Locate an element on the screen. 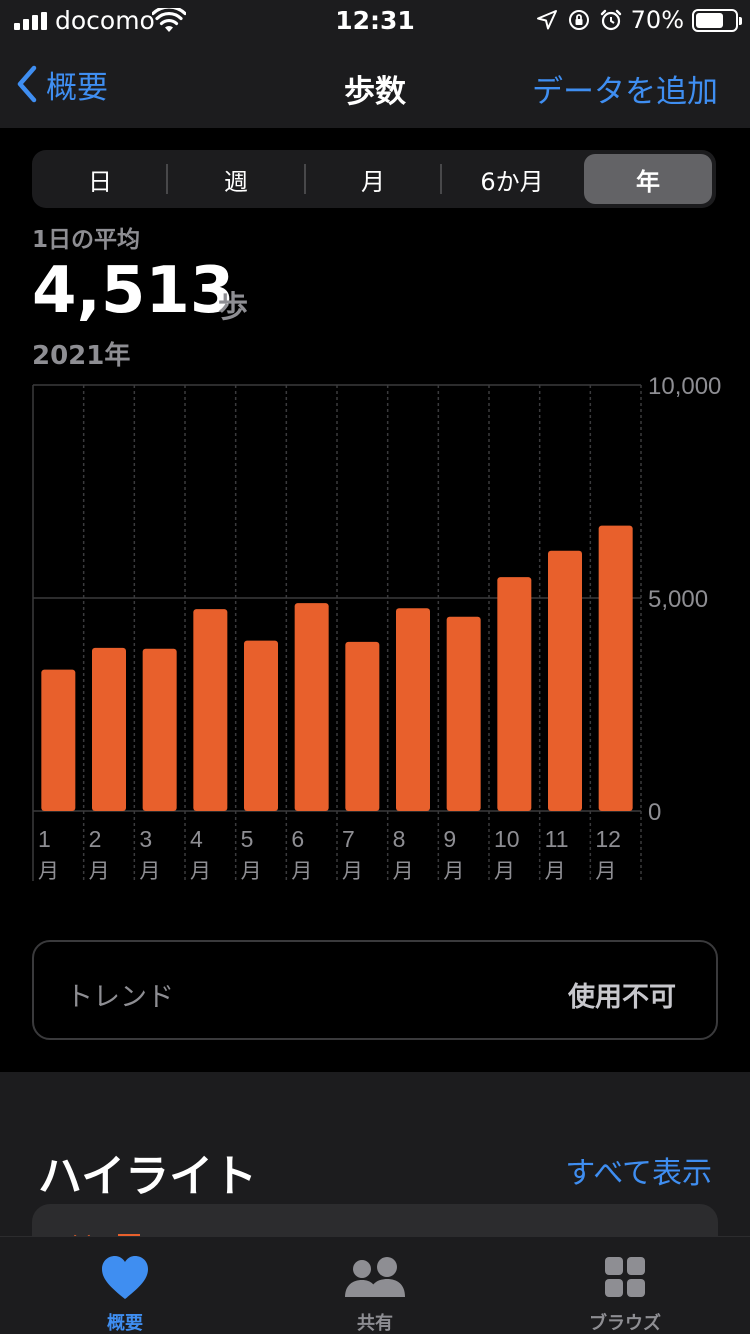 The image size is (750, 1334). trend-label: トレンド is located at coordinates (120, 997).